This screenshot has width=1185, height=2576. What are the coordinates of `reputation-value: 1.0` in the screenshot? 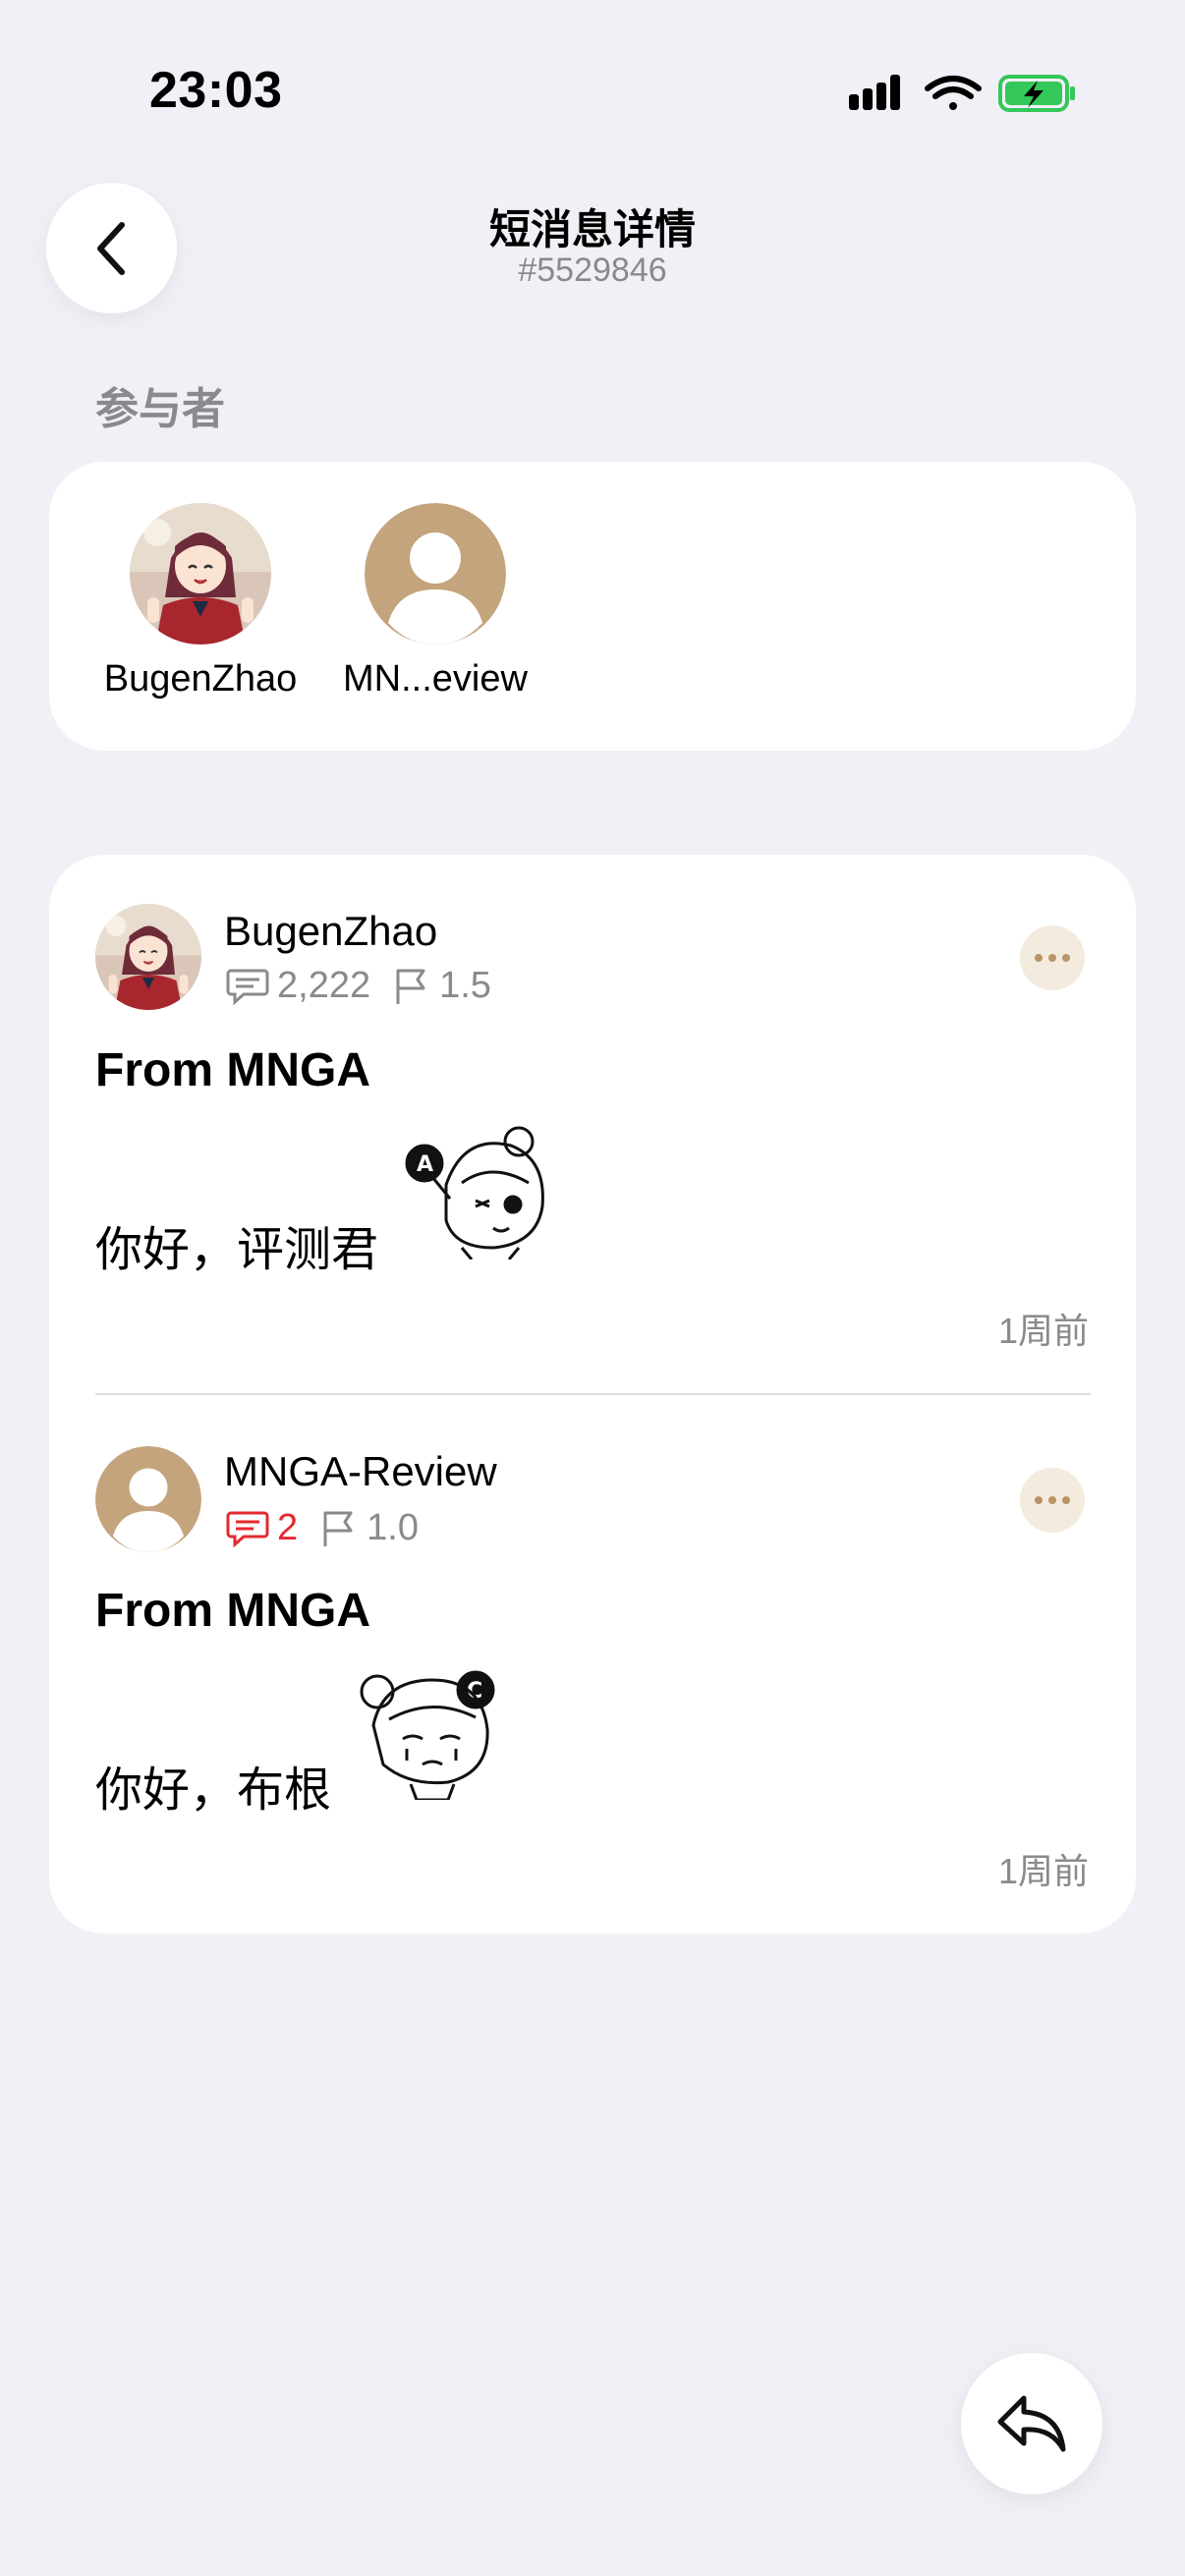 It's located at (393, 1527).